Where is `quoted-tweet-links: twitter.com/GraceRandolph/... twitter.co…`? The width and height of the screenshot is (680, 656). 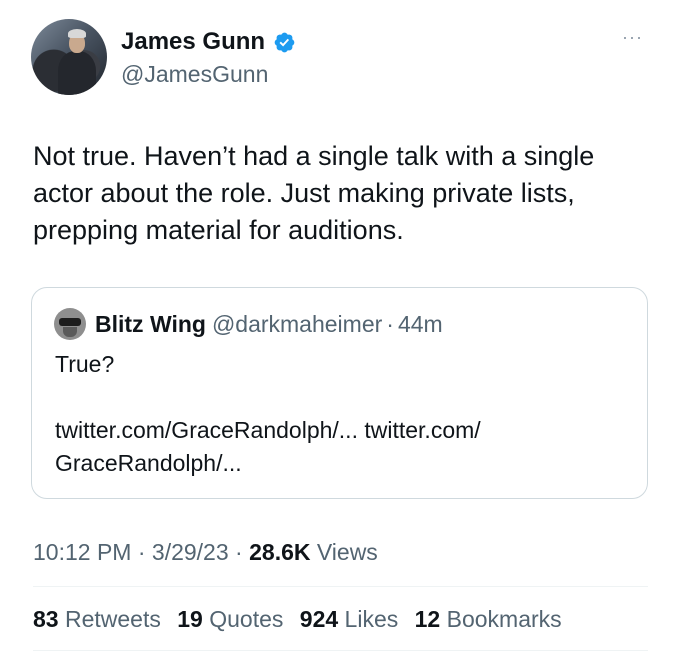 quoted-tweet-links: twitter.com/GraceRandolph/... twitter.co… is located at coordinates (335, 447).